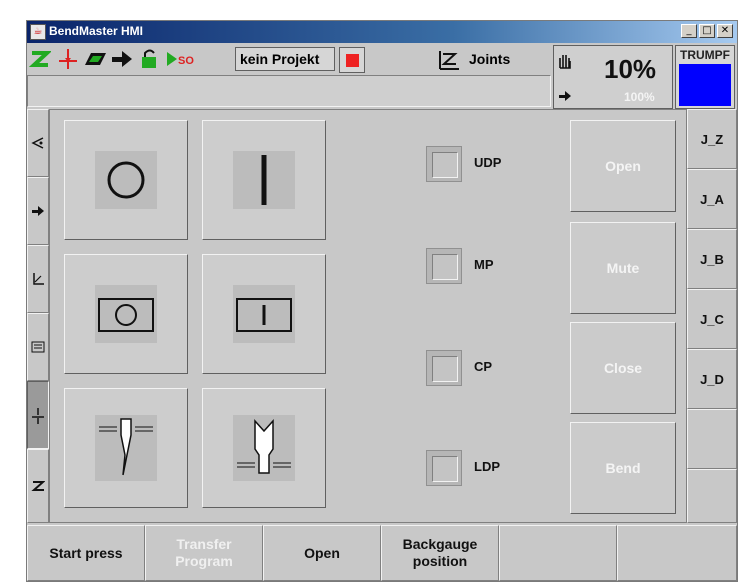  What do you see at coordinates (689, 31) in the screenshot?
I see `minimize-button: _` at bounding box center [689, 31].